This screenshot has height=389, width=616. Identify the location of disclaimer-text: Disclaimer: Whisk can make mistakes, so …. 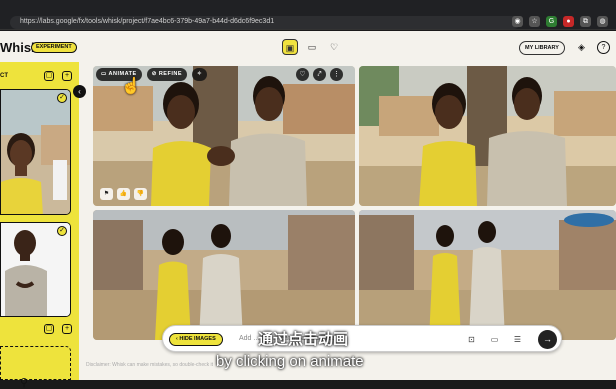
(149, 365).